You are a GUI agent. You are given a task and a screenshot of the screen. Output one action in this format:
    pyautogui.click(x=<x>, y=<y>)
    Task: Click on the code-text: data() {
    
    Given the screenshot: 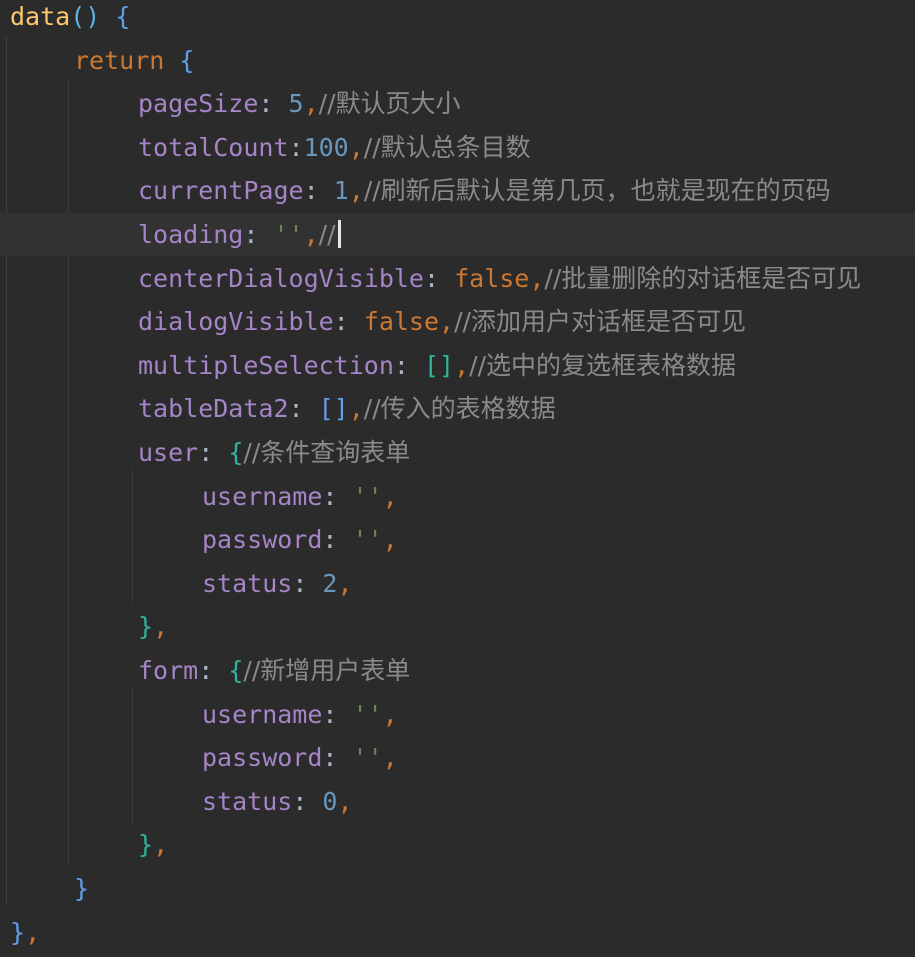 What is the action you would take?
    pyautogui.click(x=70, y=19)
    